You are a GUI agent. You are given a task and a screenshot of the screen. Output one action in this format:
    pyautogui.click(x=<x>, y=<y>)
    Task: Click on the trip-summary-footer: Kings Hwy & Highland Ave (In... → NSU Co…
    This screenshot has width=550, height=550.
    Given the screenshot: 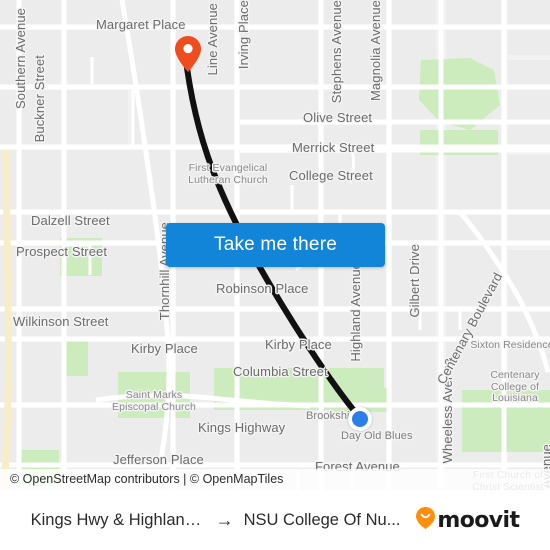 What is the action you would take?
    pyautogui.click(x=275, y=520)
    